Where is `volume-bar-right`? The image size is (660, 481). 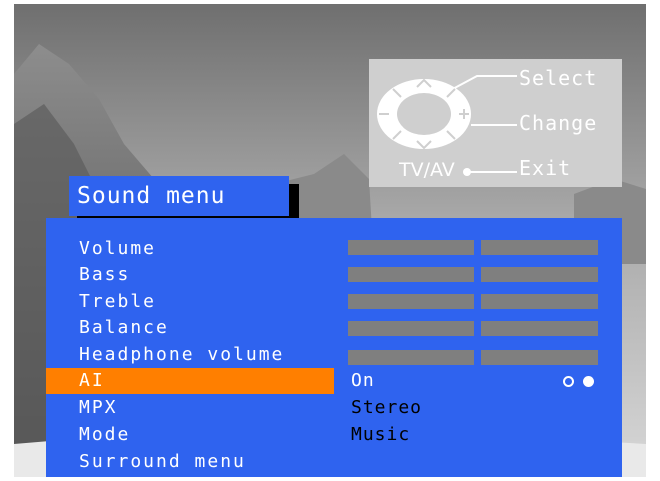 volume-bar-right is located at coordinates (539, 247).